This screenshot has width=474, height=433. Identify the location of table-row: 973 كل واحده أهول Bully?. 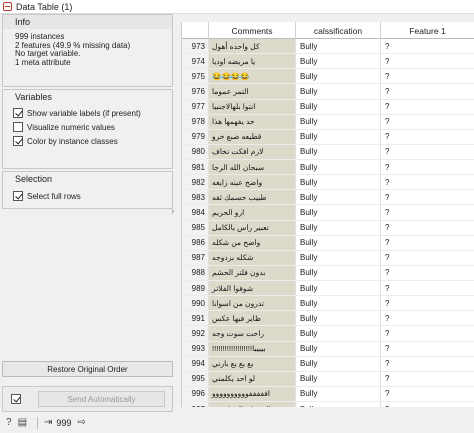
(328, 47).